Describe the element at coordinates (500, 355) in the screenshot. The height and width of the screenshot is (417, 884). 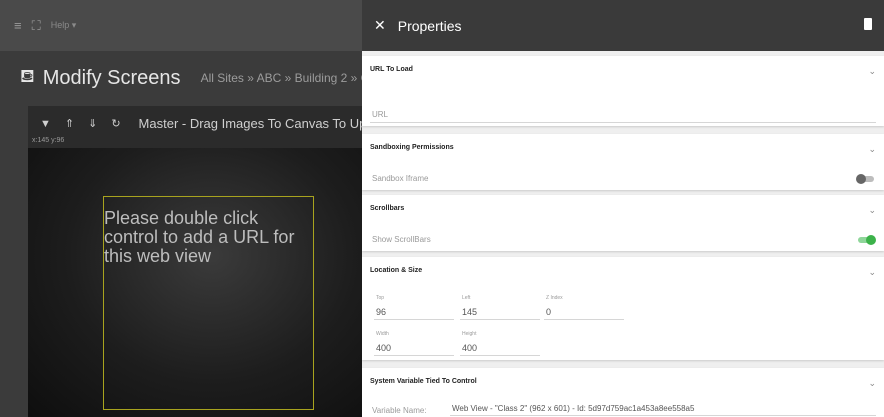
I see `height-underline` at that location.